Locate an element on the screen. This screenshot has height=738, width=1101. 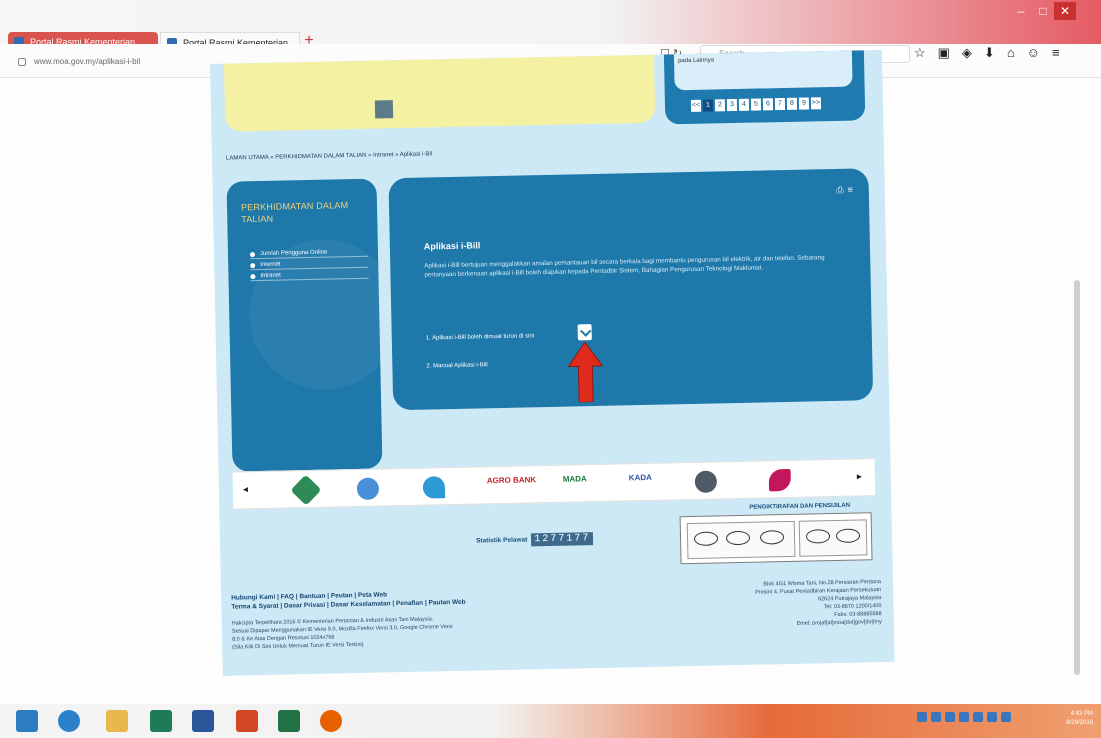
partner-mada: MADA is located at coordinates (575, 479).